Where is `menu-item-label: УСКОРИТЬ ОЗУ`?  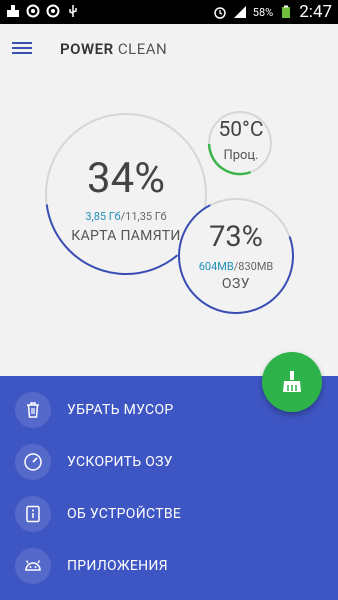
menu-item-label: УСКОРИТЬ ОЗУ is located at coordinates (120, 462).